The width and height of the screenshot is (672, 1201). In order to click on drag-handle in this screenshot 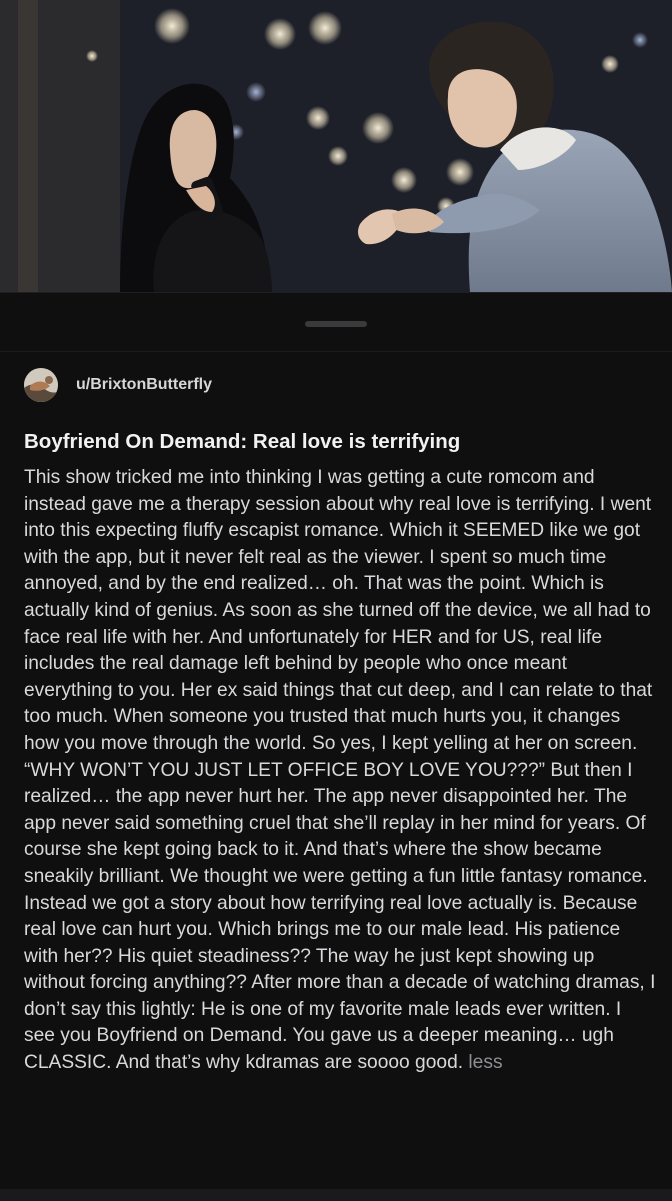, I will do `click(336, 324)`.